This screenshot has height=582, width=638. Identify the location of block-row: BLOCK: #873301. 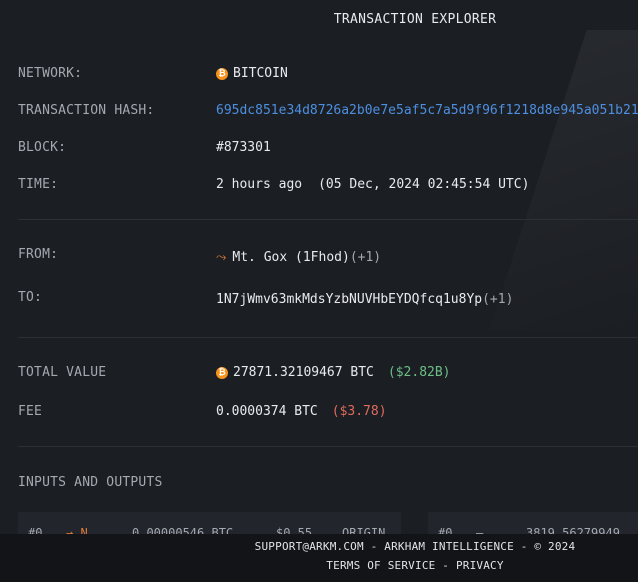
(328, 150).